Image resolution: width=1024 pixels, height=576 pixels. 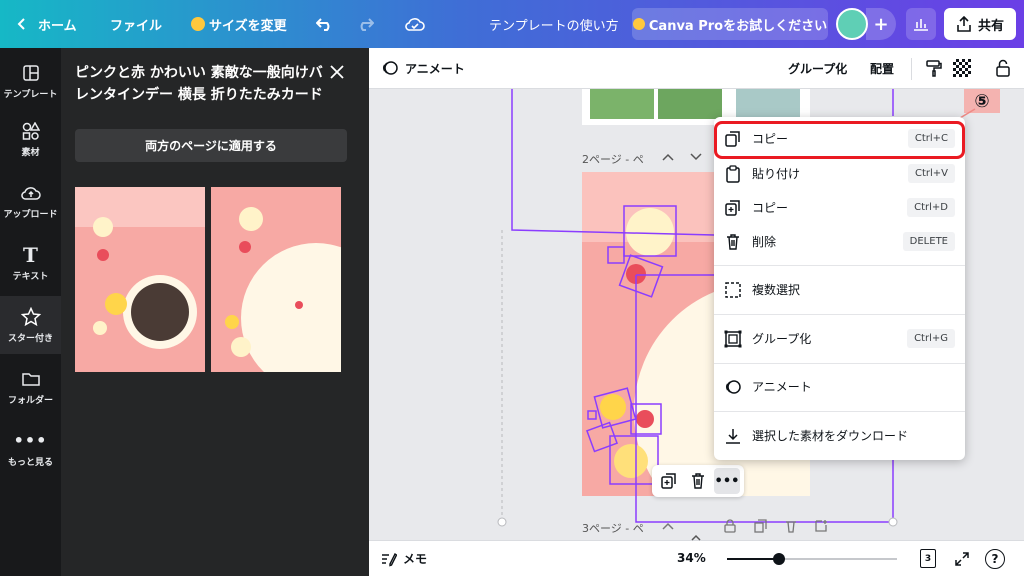 What do you see at coordinates (817, 68) in the screenshot?
I see `group-button: グループ化` at bounding box center [817, 68].